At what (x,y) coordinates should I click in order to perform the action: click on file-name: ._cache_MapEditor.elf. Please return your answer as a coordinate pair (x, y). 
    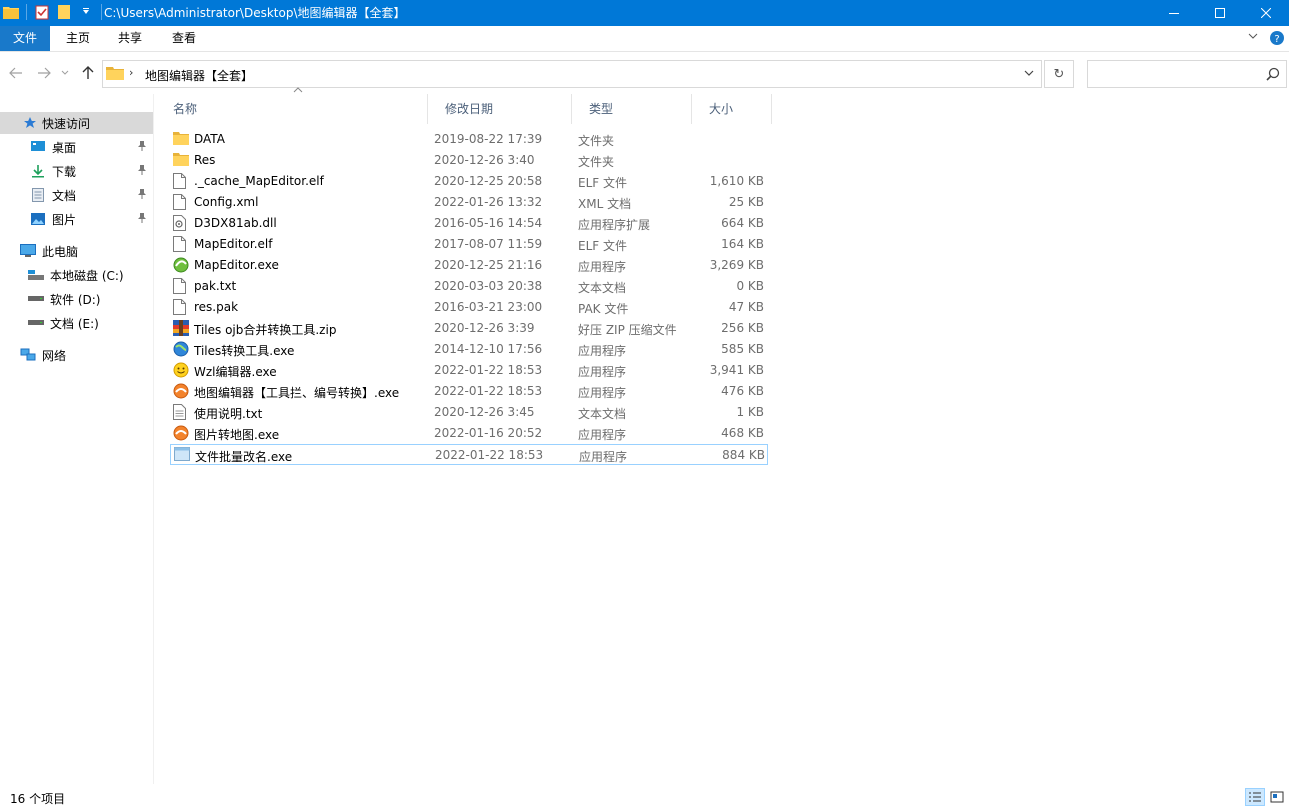
    Looking at the image, I should click on (259, 181).